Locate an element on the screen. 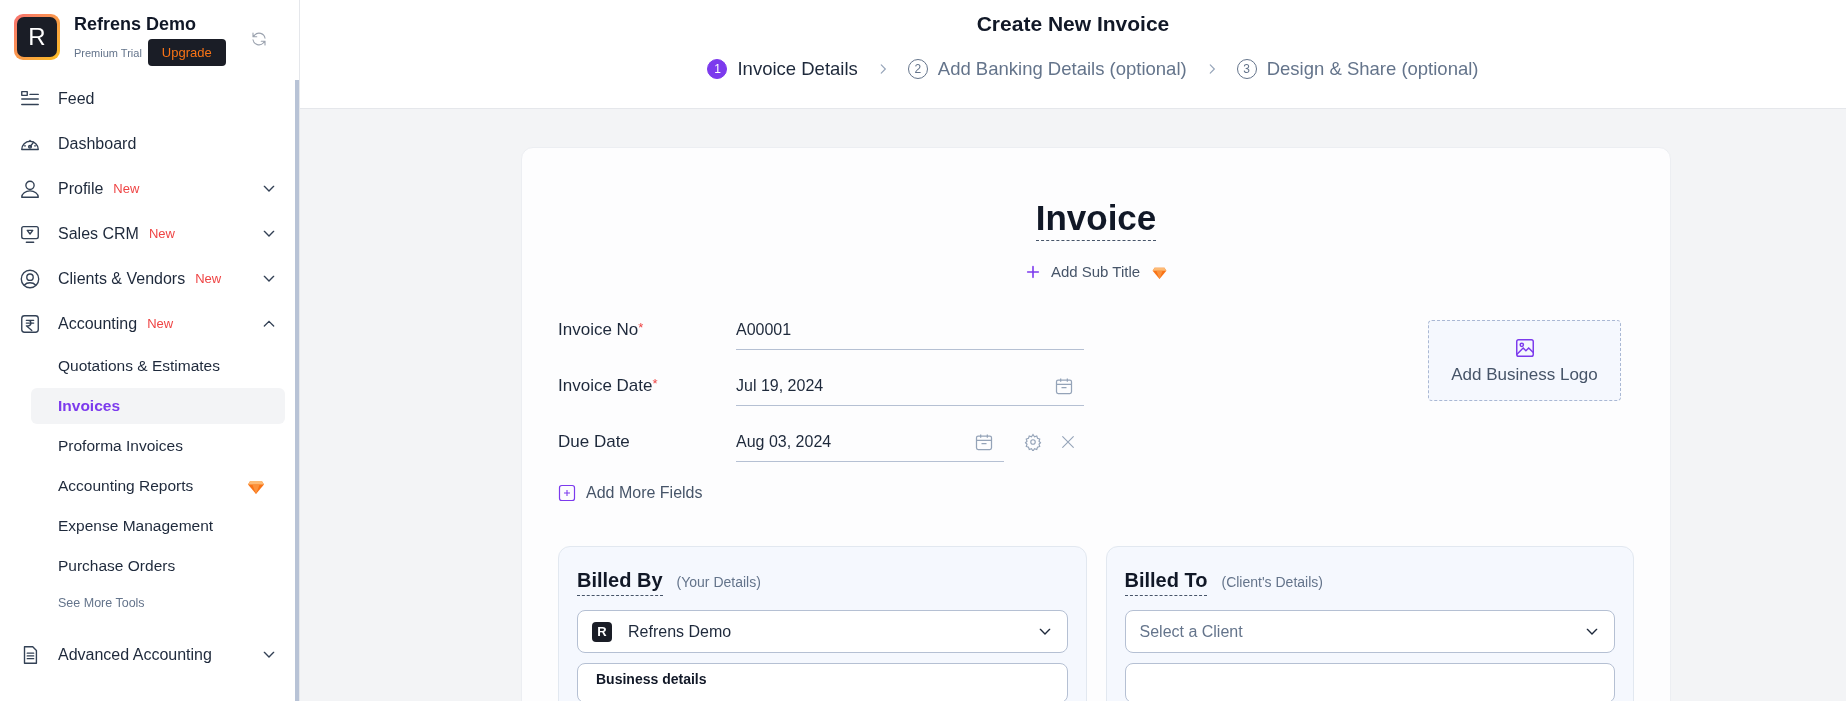 This screenshot has height=701, width=1846. rupee-icon is located at coordinates (30, 323).